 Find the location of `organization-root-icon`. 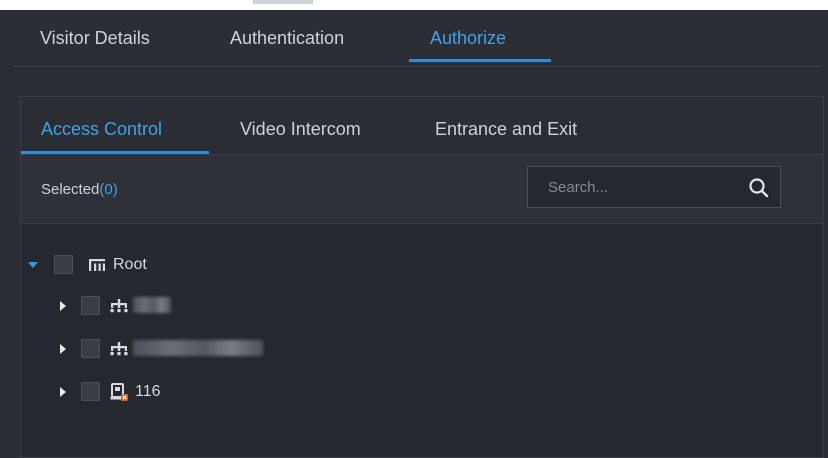

organization-root-icon is located at coordinates (97, 265).